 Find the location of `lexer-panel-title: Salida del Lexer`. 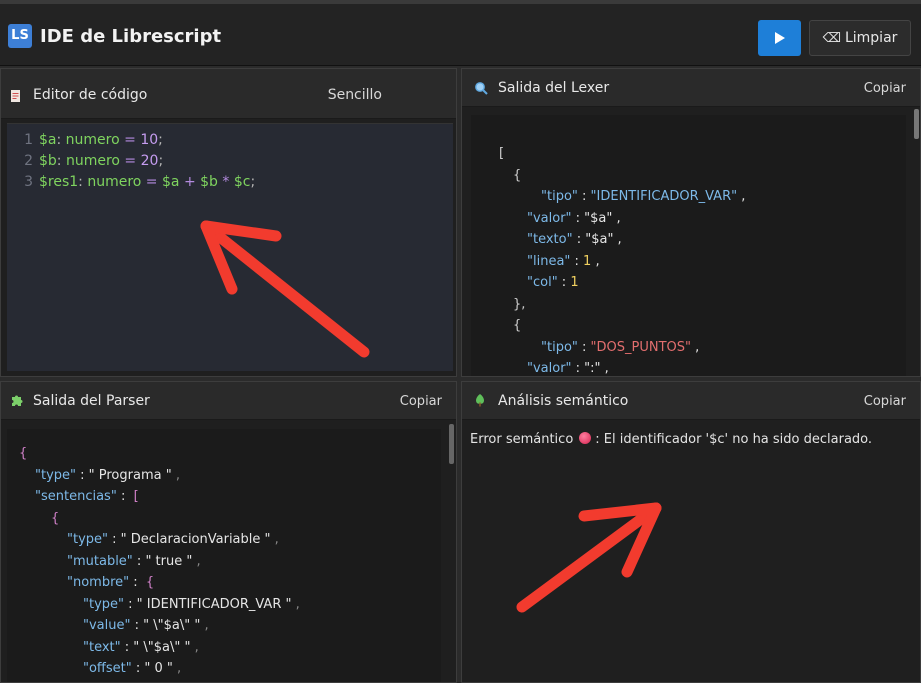

lexer-panel-title: Salida del Lexer is located at coordinates (554, 88).